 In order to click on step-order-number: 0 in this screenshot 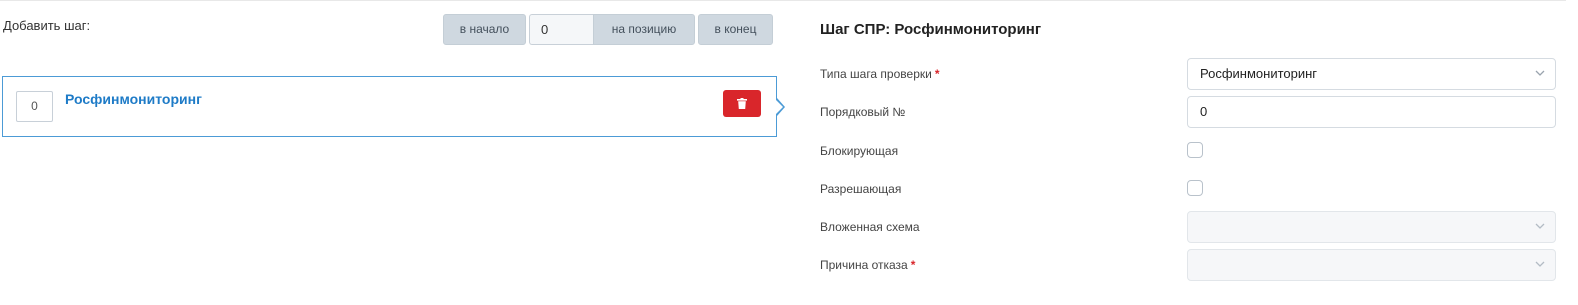, I will do `click(34, 106)`.